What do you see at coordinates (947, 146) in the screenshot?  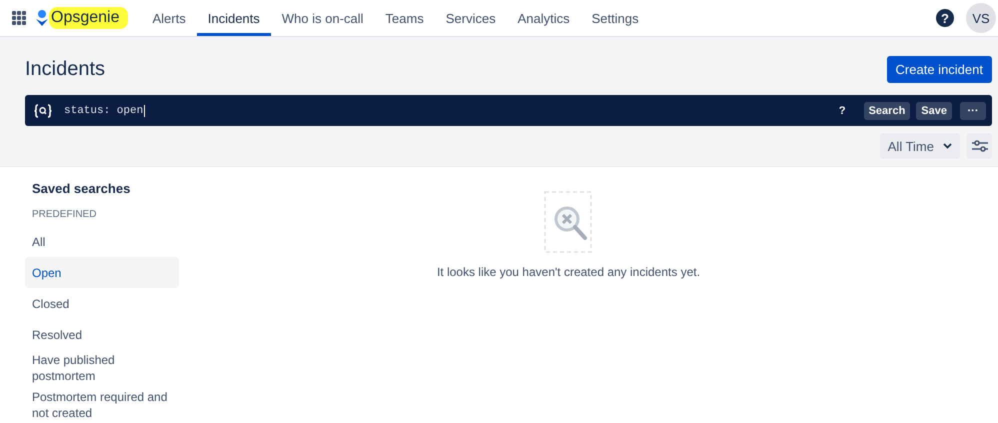 I see `chevron-down-icon` at bounding box center [947, 146].